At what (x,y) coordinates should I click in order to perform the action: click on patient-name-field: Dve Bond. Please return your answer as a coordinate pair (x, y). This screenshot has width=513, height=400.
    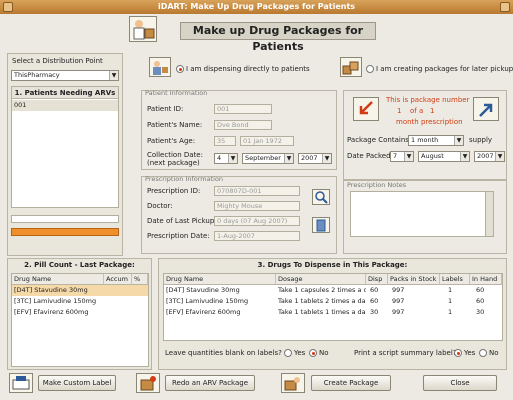
    Looking at the image, I should click on (243, 125).